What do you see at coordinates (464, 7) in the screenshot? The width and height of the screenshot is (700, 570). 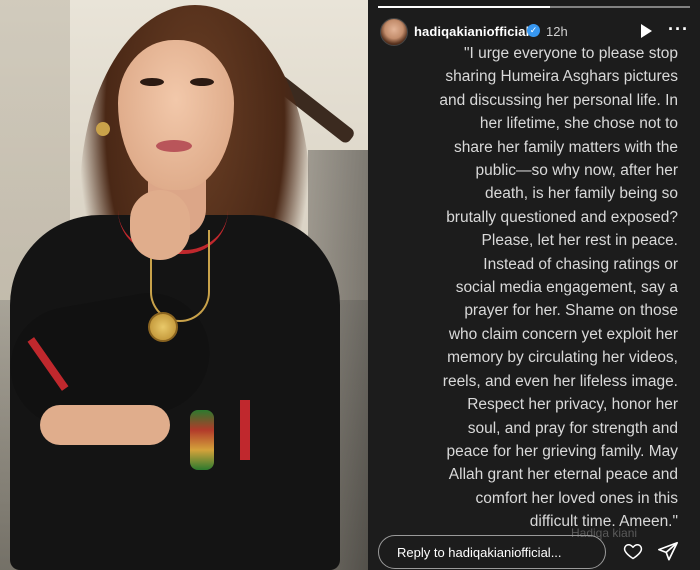 I see `story-progress-fill` at bounding box center [464, 7].